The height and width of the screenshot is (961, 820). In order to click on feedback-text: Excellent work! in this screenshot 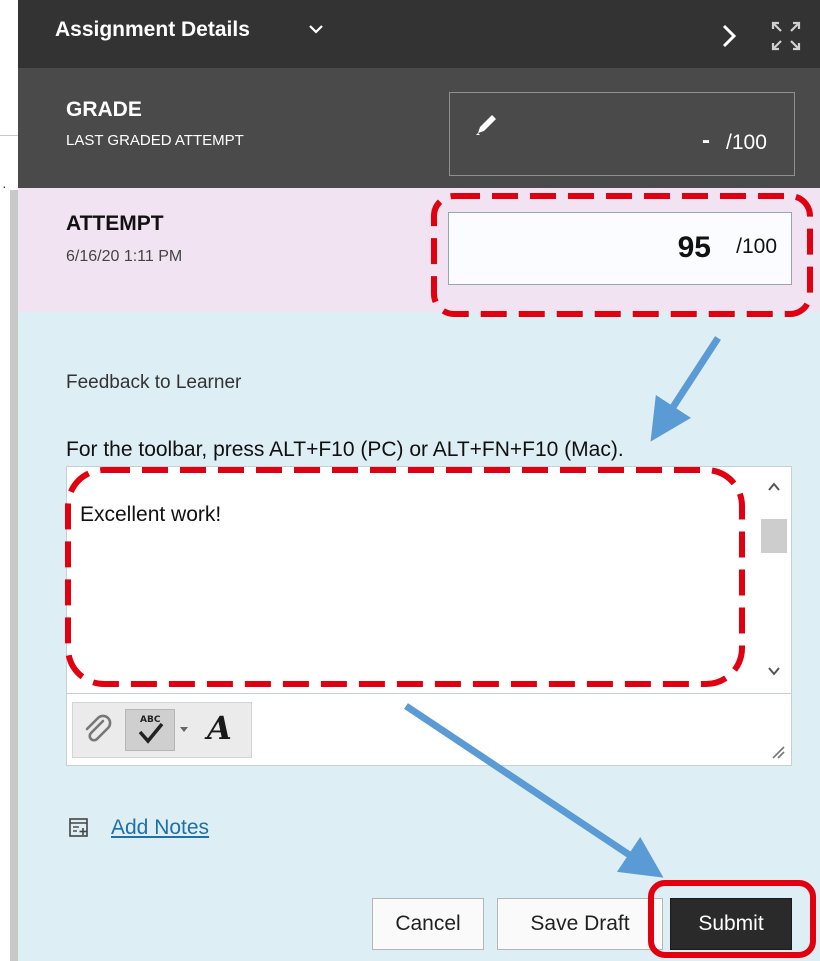, I will do `click(150, 515)`.